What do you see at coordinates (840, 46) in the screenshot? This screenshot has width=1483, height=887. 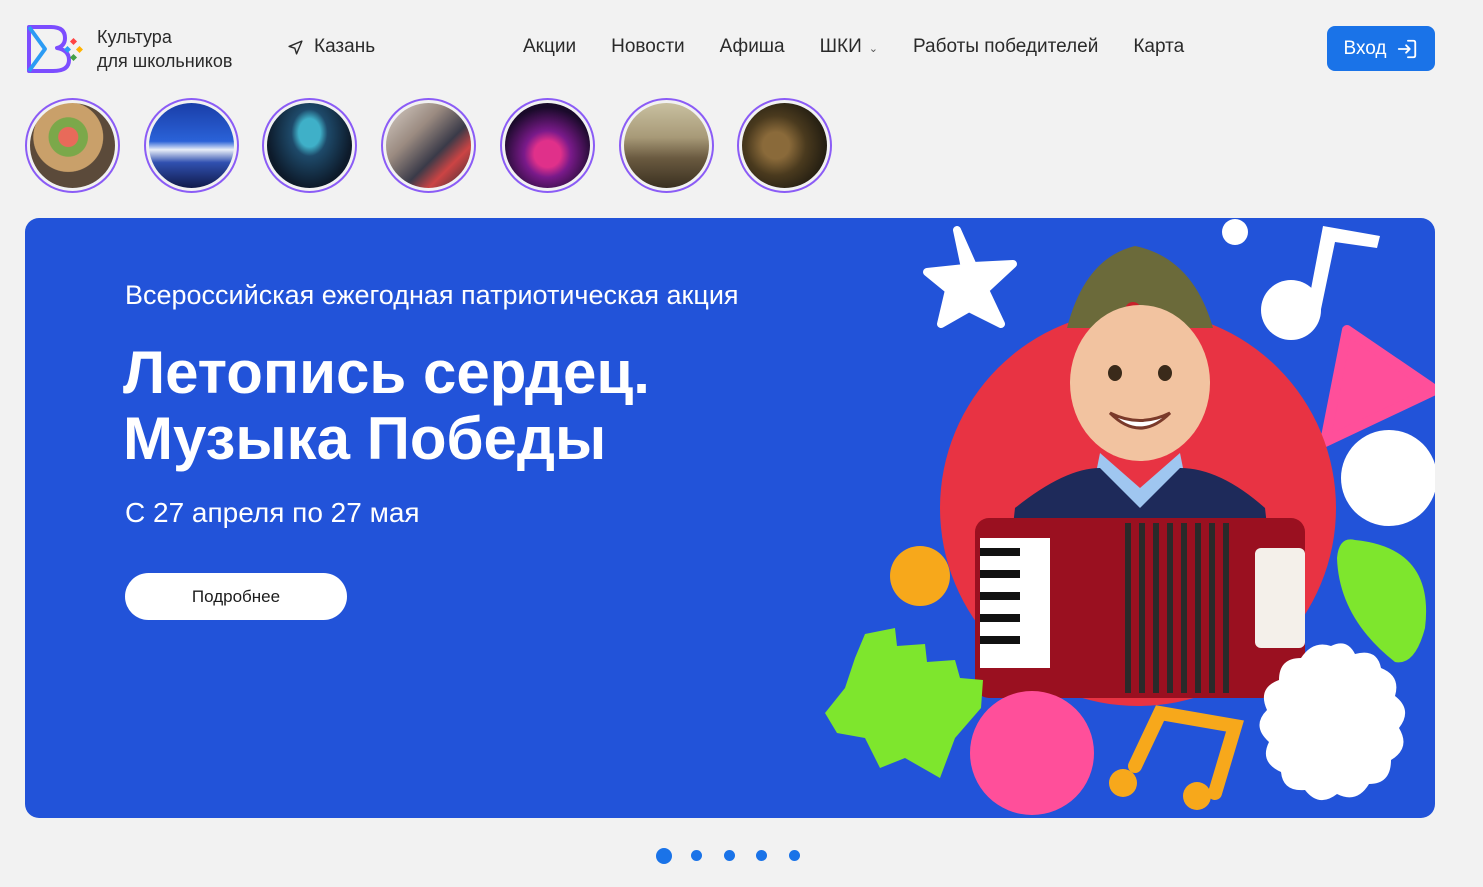 I see `nav-label: ШКИ` at bounding box center [840, 46].